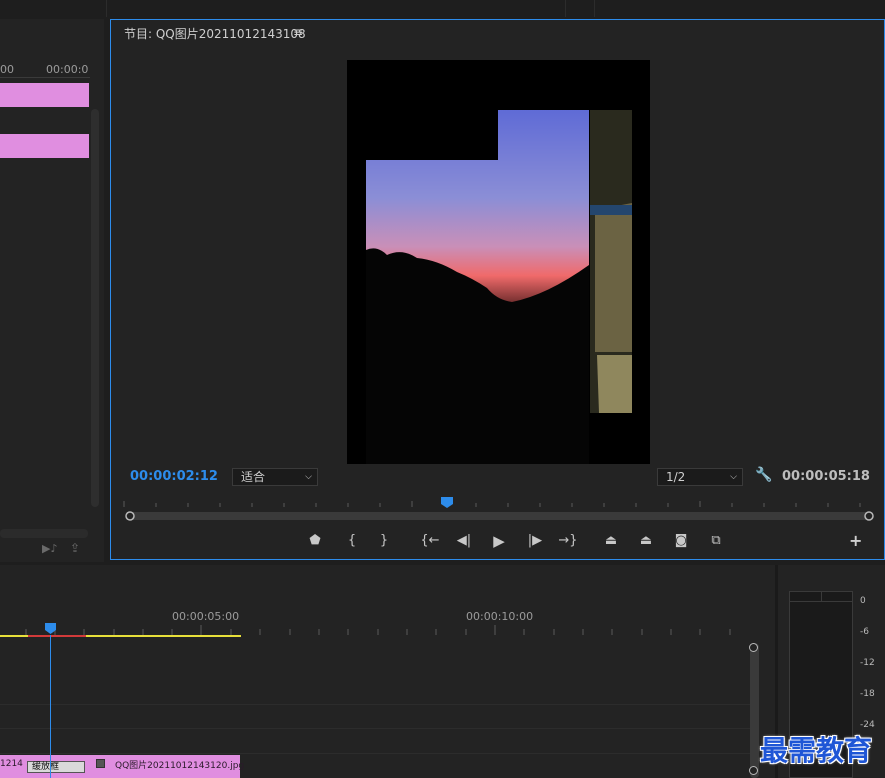 The width and height of the screenshot is (885, 778). Describe the element at coordinates (464, 541) in the screenshot. I see `step-back-icon: ◀|` at that location.